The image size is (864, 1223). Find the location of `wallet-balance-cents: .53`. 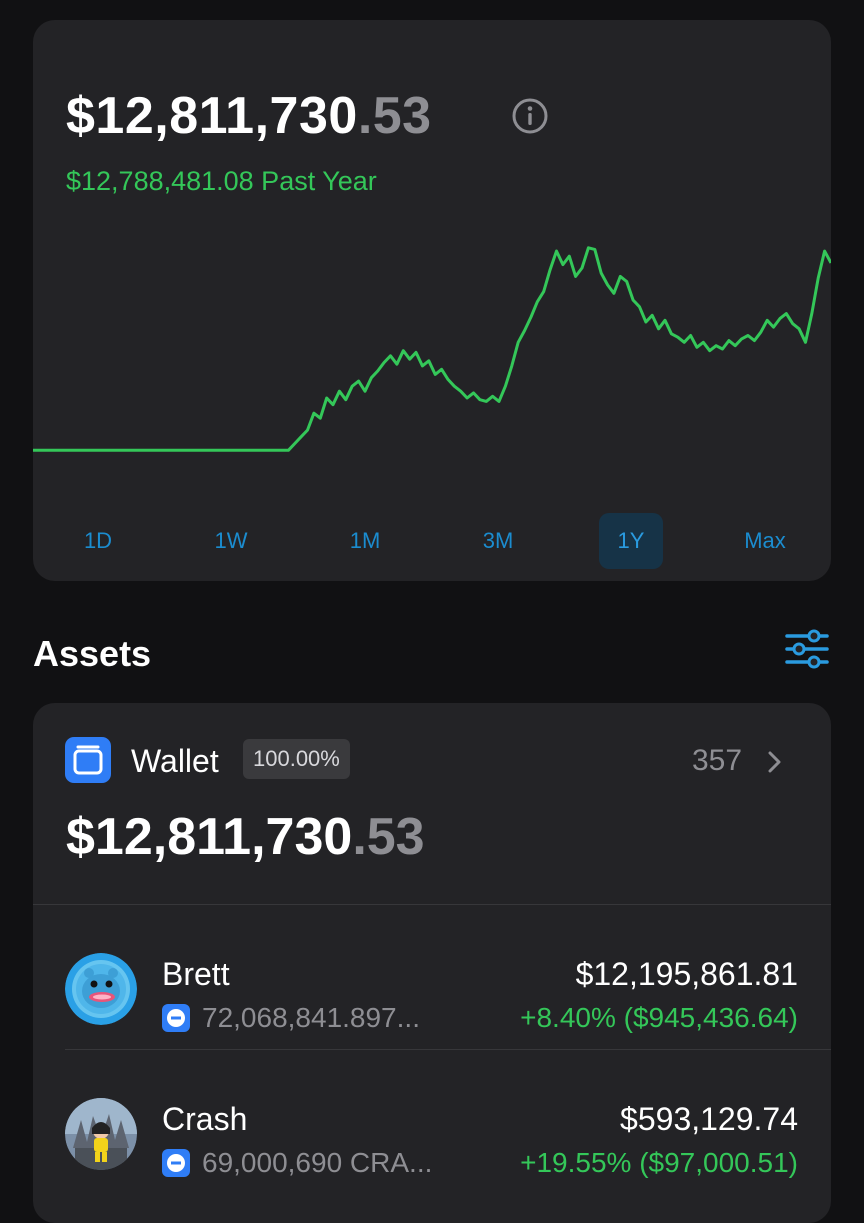

wallet-balance-cents: .53 is located at coordinates (388, 837).